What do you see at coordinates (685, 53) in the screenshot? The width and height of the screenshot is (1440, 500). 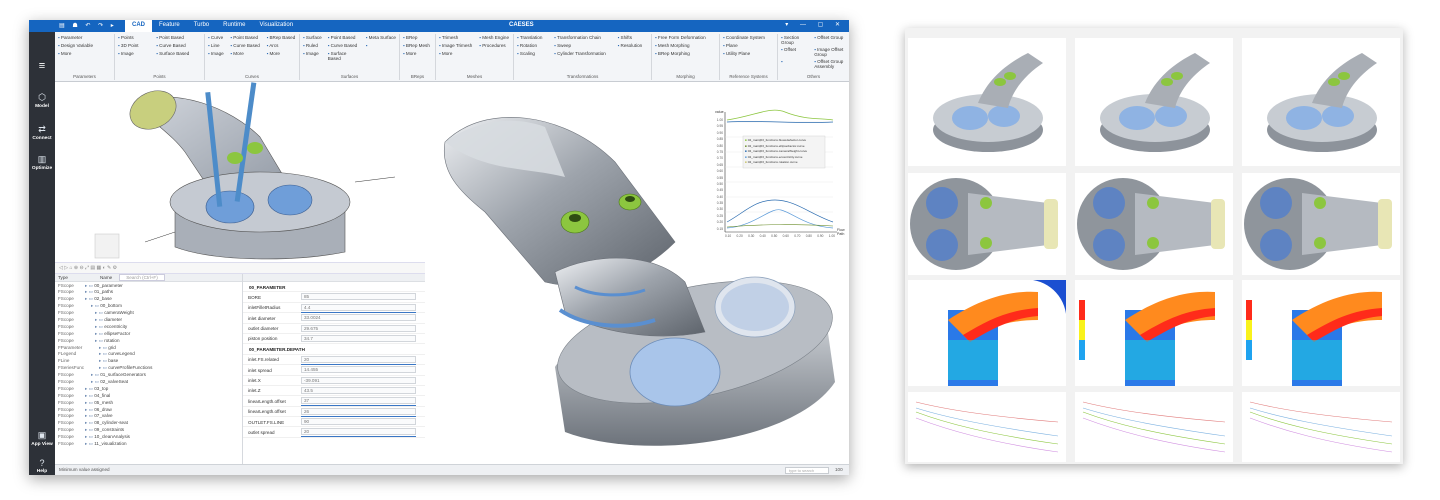 I see `ribbon-item: BRep Morphing` at bounding box center [685, 53].